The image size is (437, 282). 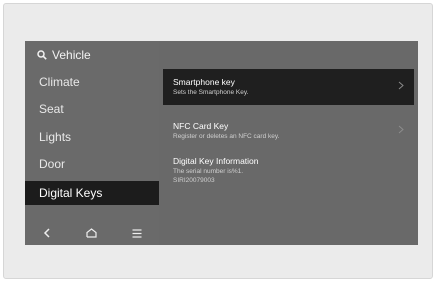 I want to click on item-subtitle: Register or deletes an NFC card key., so click(x=226, y=136).